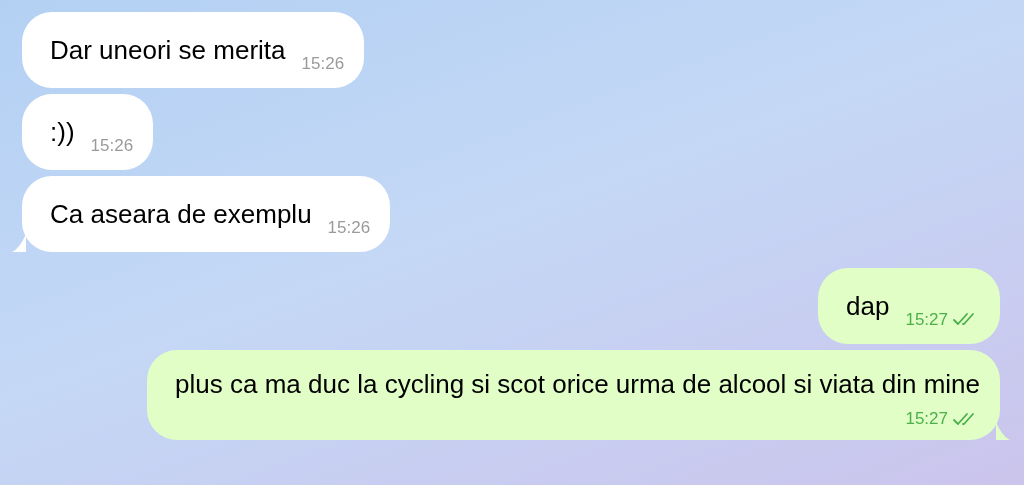  Describe the element at coordinates (181, 214) in the screenshot. I see `message-text: Ca aseara de exemplu` at that location.